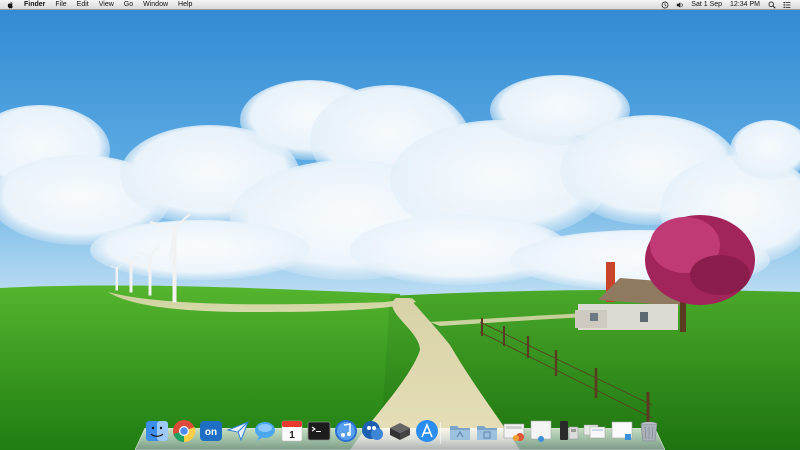  Describe the element at coordinates (541, 431) in the screenshot. I see `preview-window-icon` at that location.